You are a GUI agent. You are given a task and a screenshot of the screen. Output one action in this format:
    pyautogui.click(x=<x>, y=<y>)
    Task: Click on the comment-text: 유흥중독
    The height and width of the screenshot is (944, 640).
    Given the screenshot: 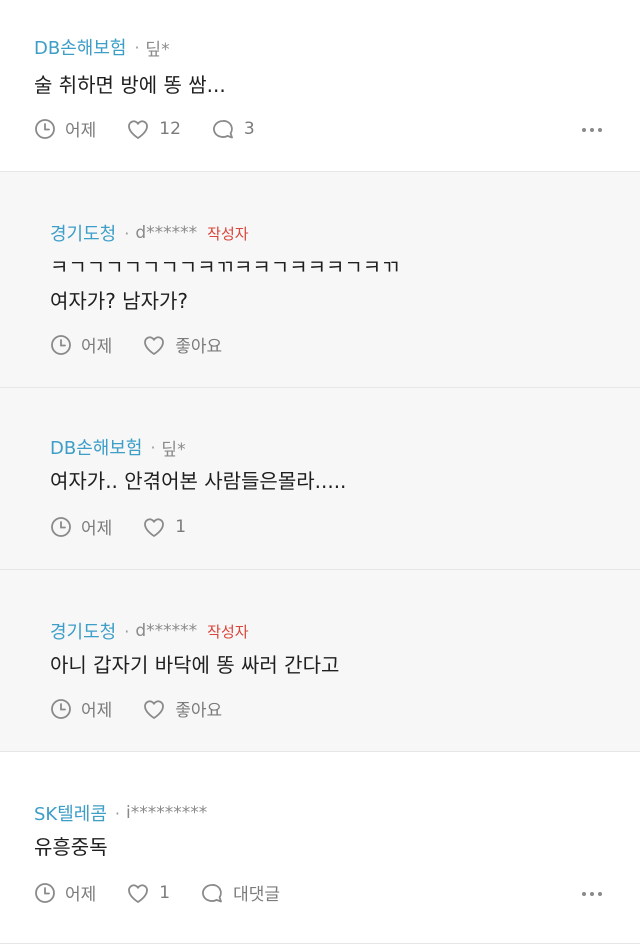 What is the action you would take?
    pyautogui.click(x=71, y=847)
    